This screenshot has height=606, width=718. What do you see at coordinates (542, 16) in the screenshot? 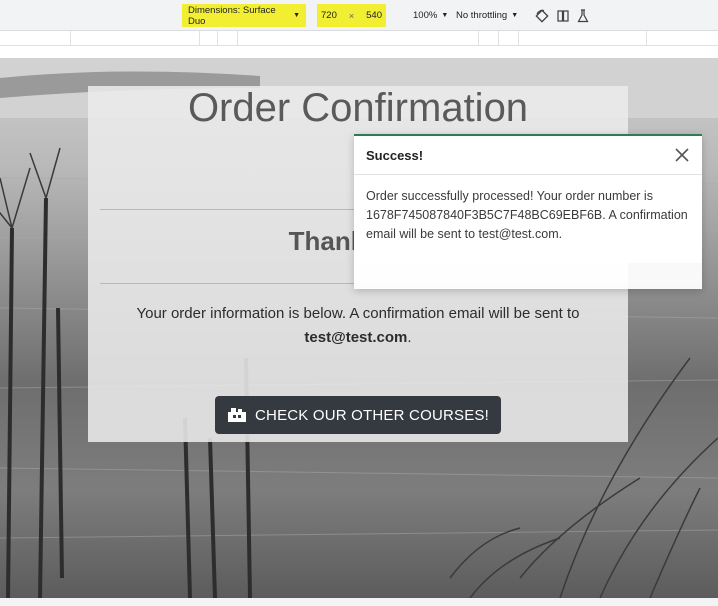
I see `rotate-icon` at bounding box center [542, 16].